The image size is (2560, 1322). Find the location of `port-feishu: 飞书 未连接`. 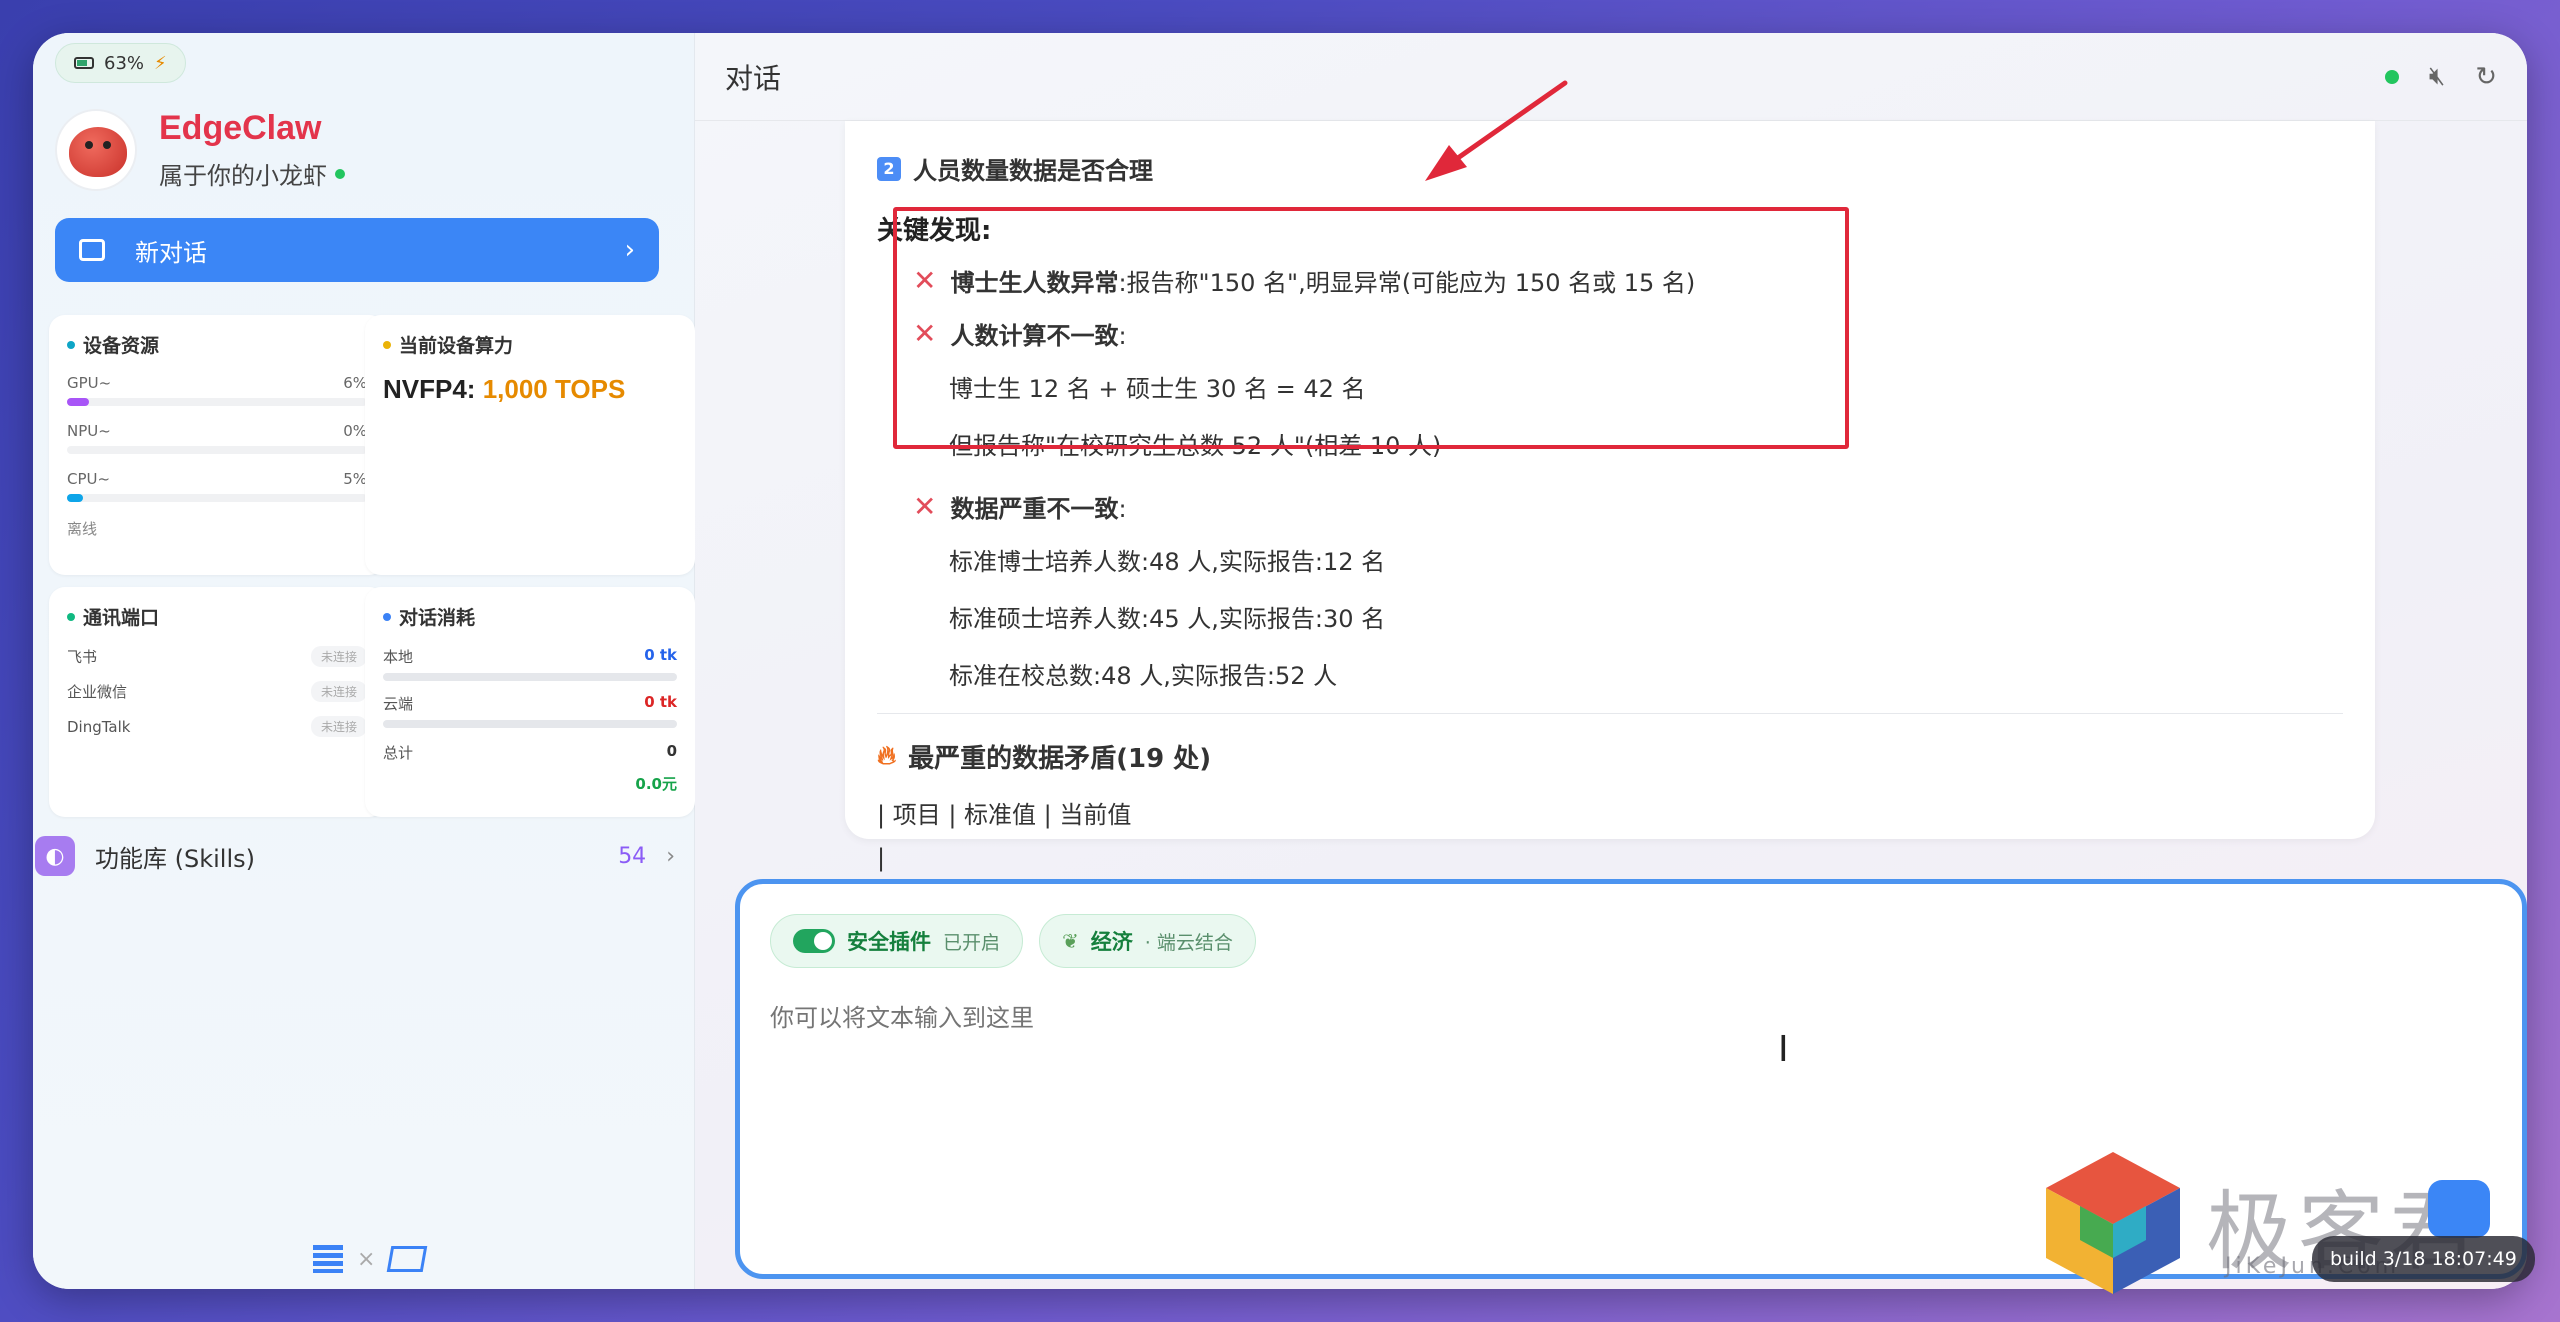

port-feishu: 飞书 未连接 is located at coordinates (217, 656).